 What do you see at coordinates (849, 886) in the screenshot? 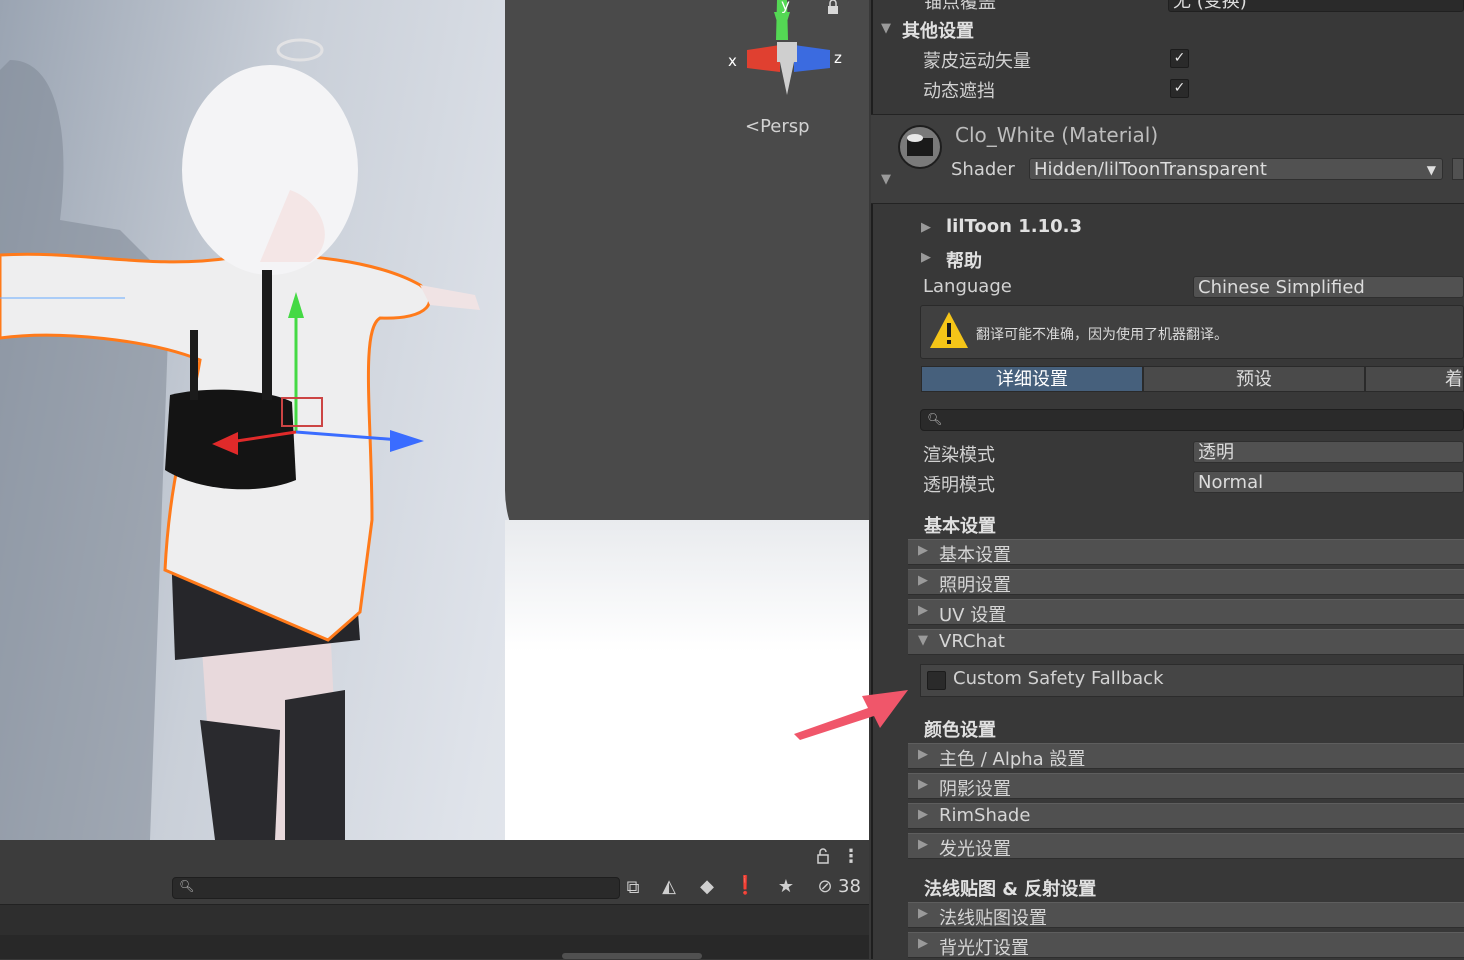
I see `hidden-count: 38` at bounding box center [849, 886].